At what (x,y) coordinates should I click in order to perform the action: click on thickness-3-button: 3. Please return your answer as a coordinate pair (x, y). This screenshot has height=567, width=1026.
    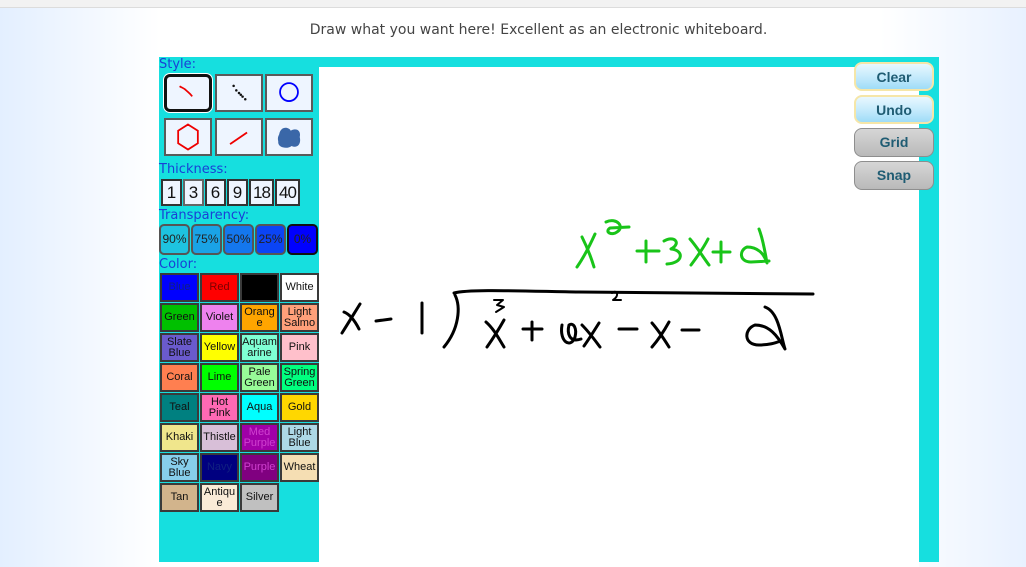
    Looking at the image, I should click on (193, 192).